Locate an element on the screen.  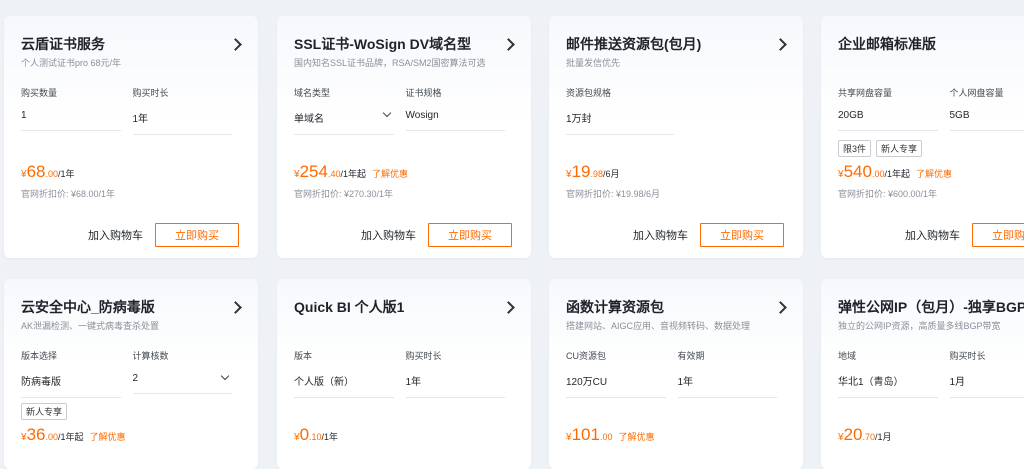
spec-cert-spec: 证书规格 Wosign is located at coordinates (456, 110).